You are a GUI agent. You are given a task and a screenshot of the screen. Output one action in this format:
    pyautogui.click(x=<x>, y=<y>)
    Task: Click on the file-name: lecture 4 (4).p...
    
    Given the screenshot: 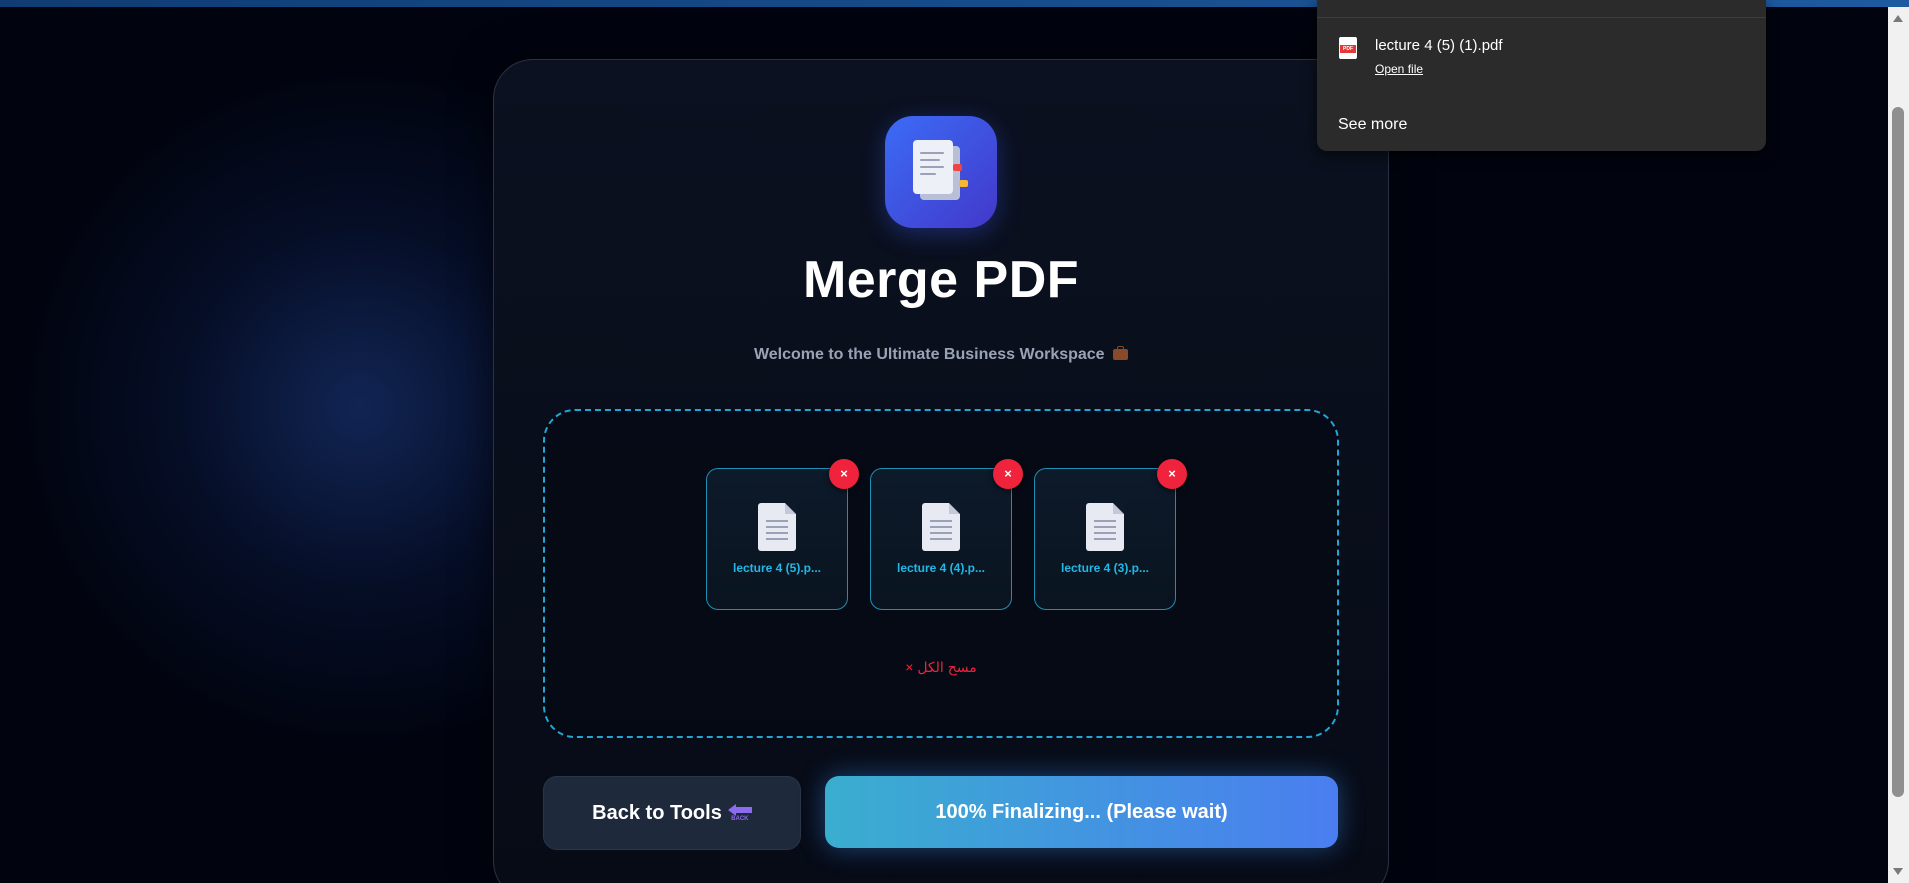 What is the action you would take?
    pyautogui.click(x=941, y=568)
    